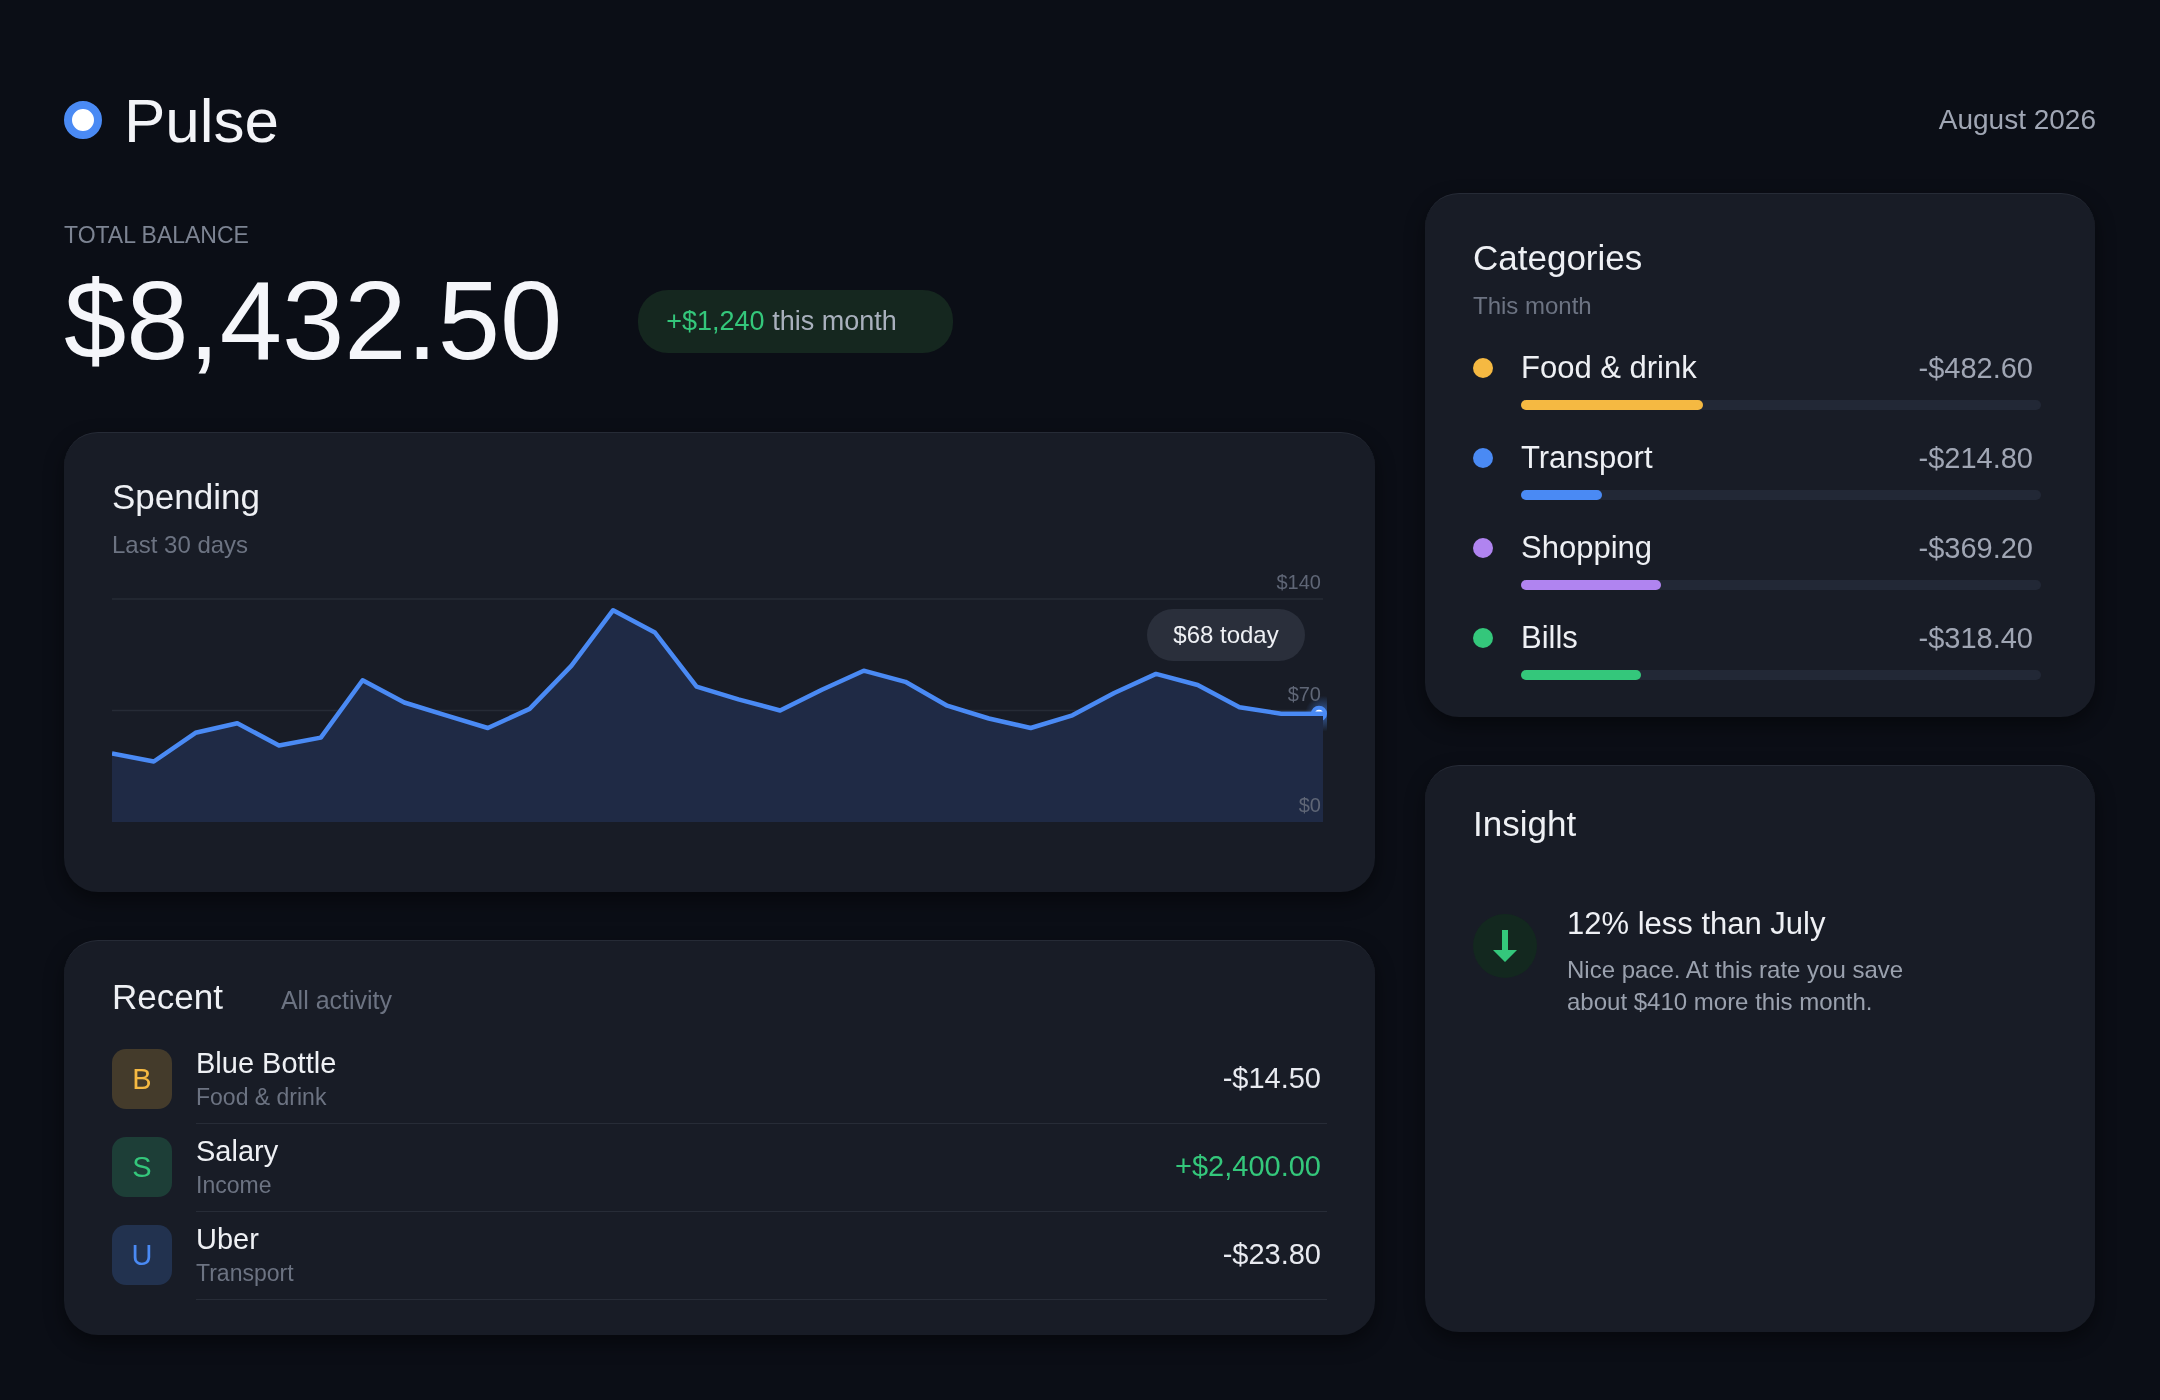 The height and width of the screenshot is (1400, 2160). Describe the element at coordinates (795, 321) in the screenshot. I see `change-pill: +$1,240 this month` at that location.